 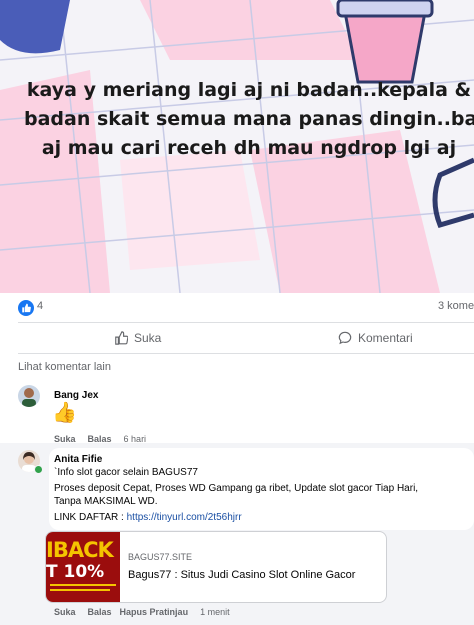 What do you see at coordinates (385, 338) in the screenshot?
I see `comment-button-label: Komentari` at bounding box center [385, 338].